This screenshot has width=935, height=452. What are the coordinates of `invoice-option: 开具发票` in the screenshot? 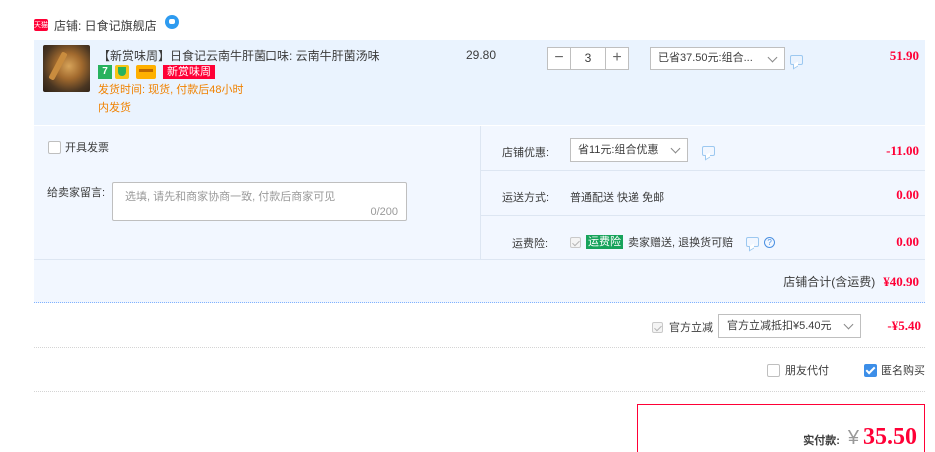 It's located at (78, 147).